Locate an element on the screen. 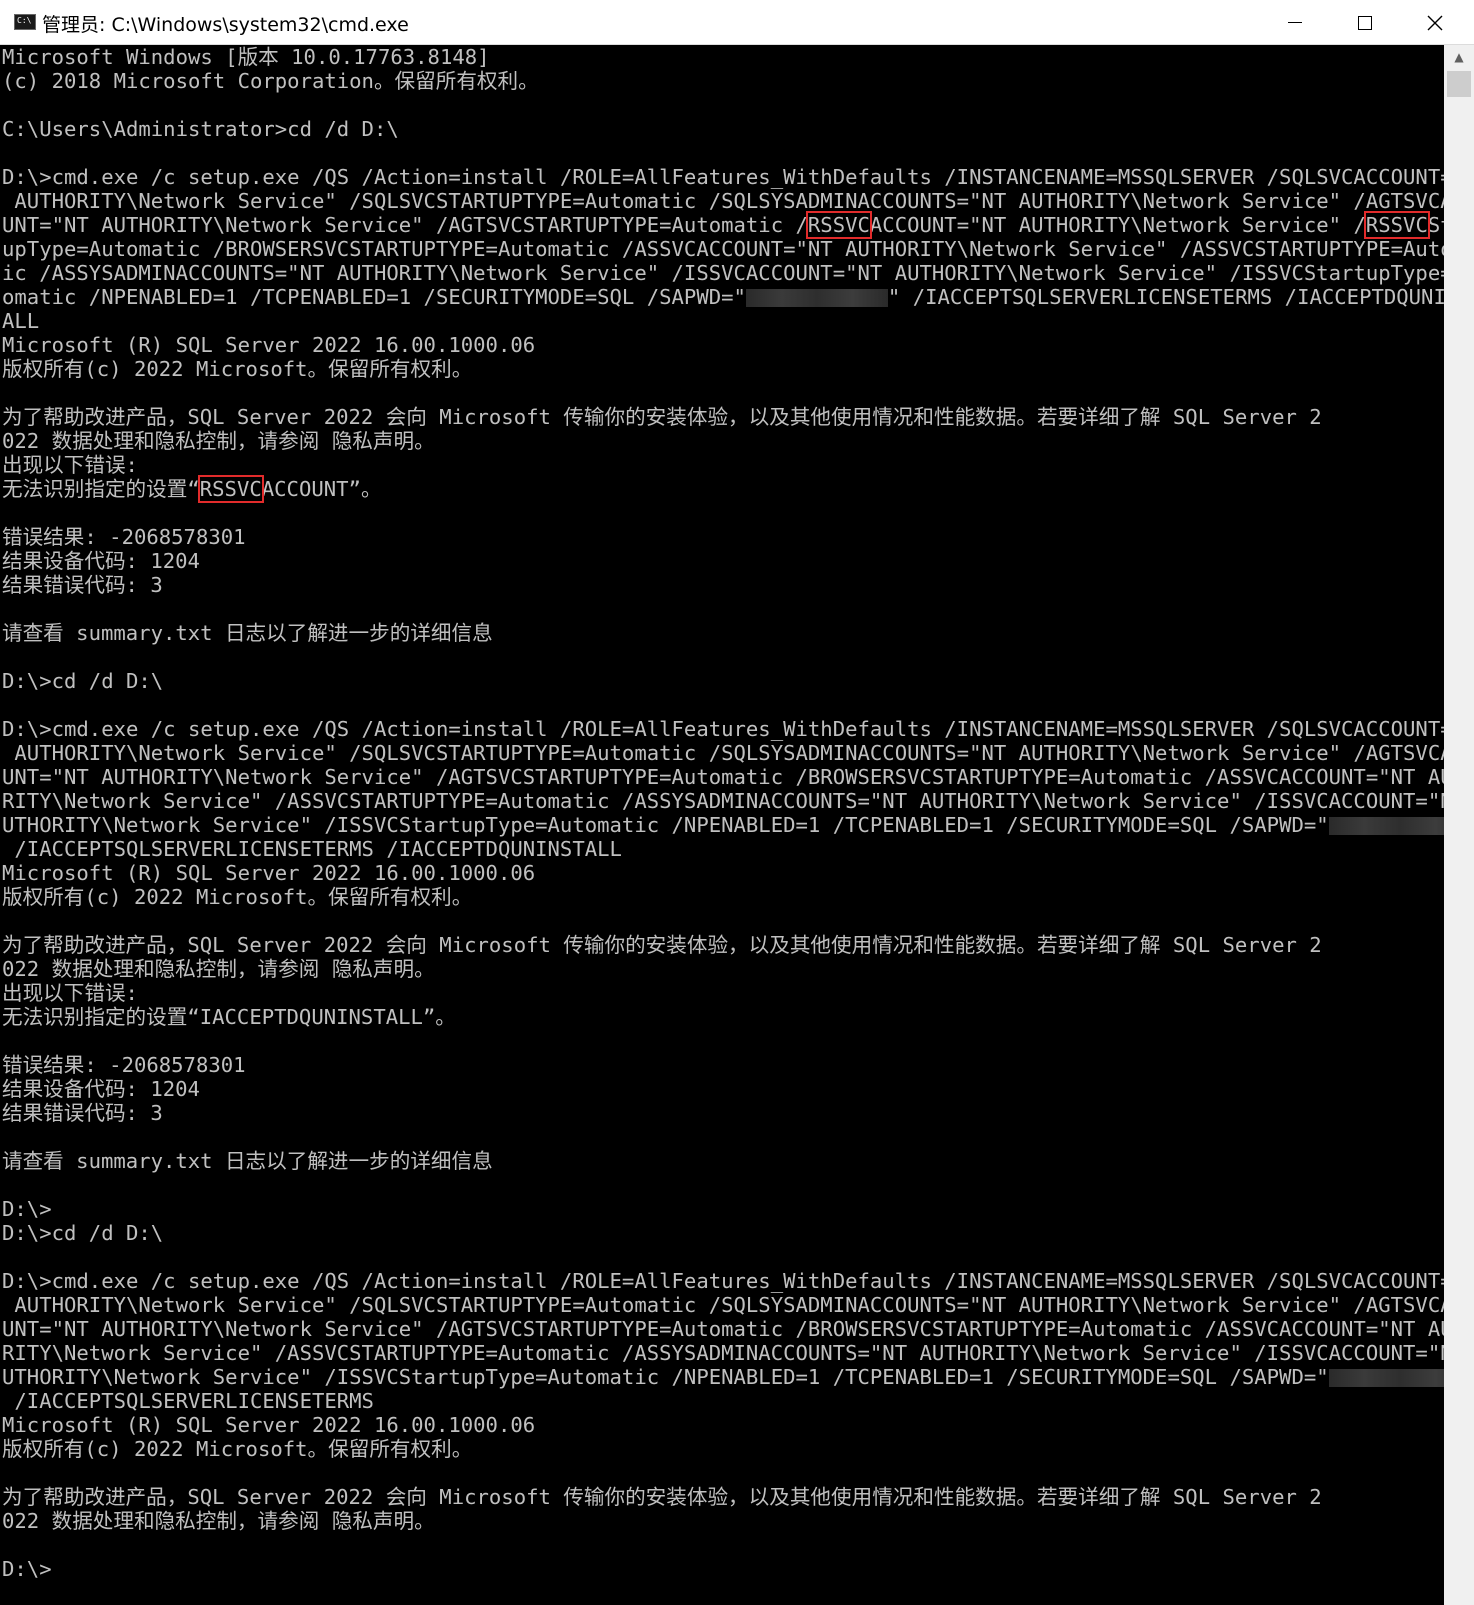 This screenshot has height=1605, width=1474. console-line: ALL is located at coordinates (21, 321).